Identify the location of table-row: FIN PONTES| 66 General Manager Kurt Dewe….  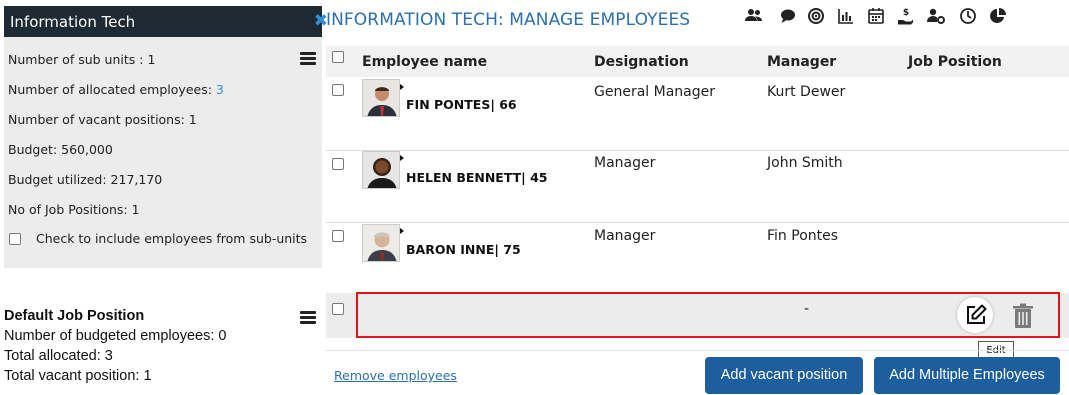
(697, 114).